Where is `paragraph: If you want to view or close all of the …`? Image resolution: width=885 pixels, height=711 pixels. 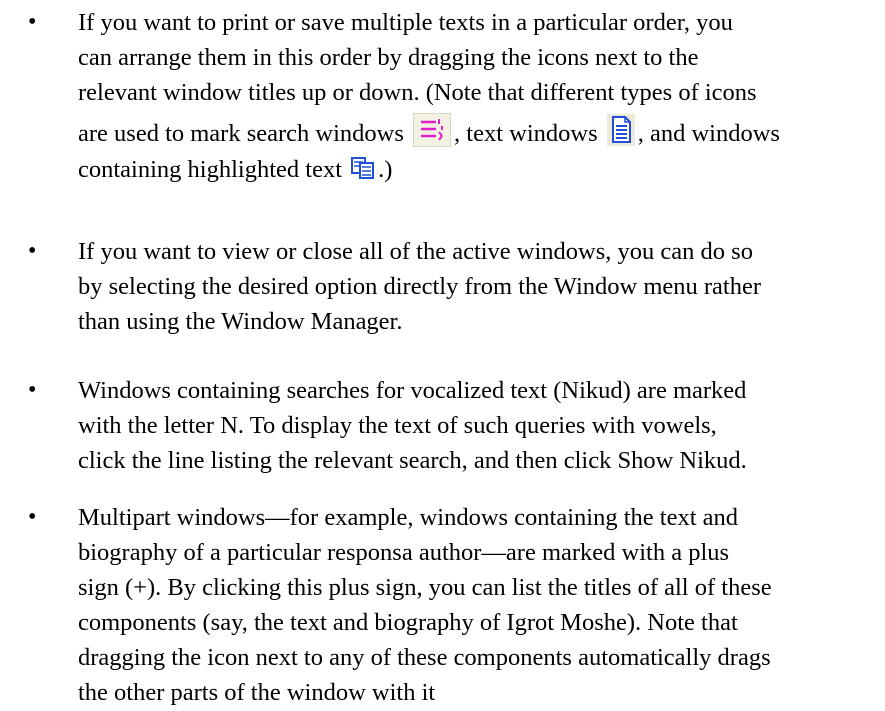 paragraph: If you want to view or close all of the … is located at coordinates (473, 286).